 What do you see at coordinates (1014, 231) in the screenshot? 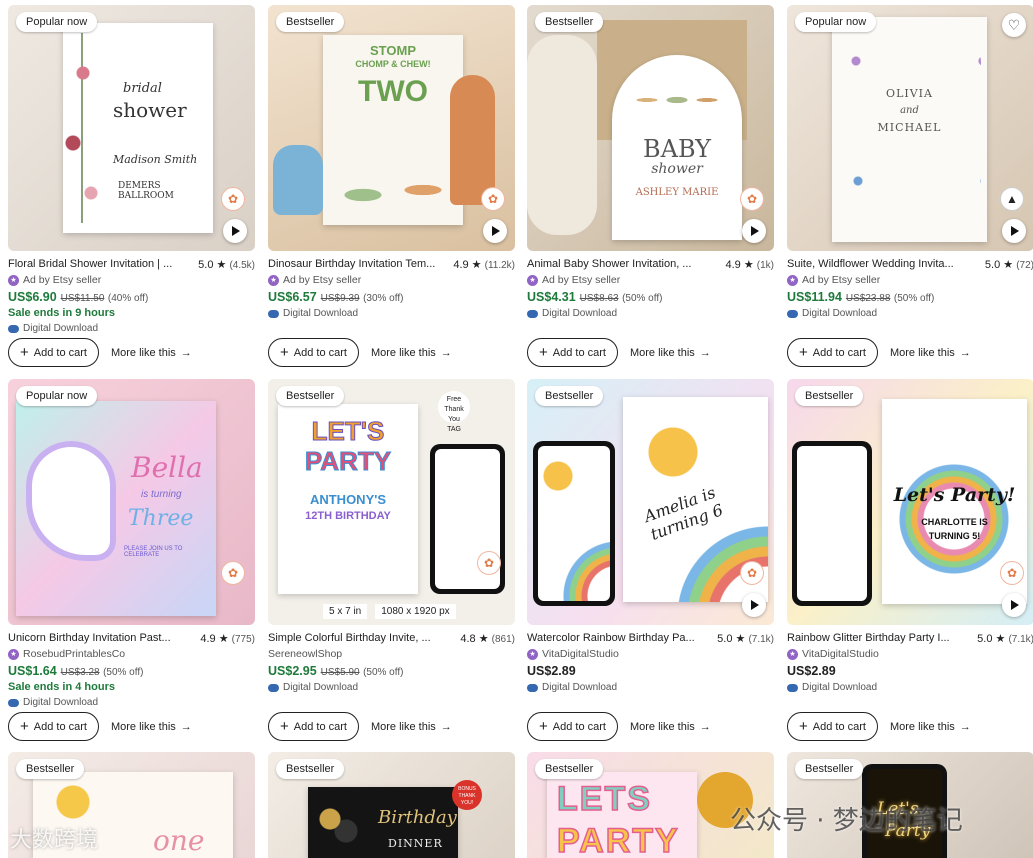
I see `arrow-up-icon` at bounding box center [1014, 231].